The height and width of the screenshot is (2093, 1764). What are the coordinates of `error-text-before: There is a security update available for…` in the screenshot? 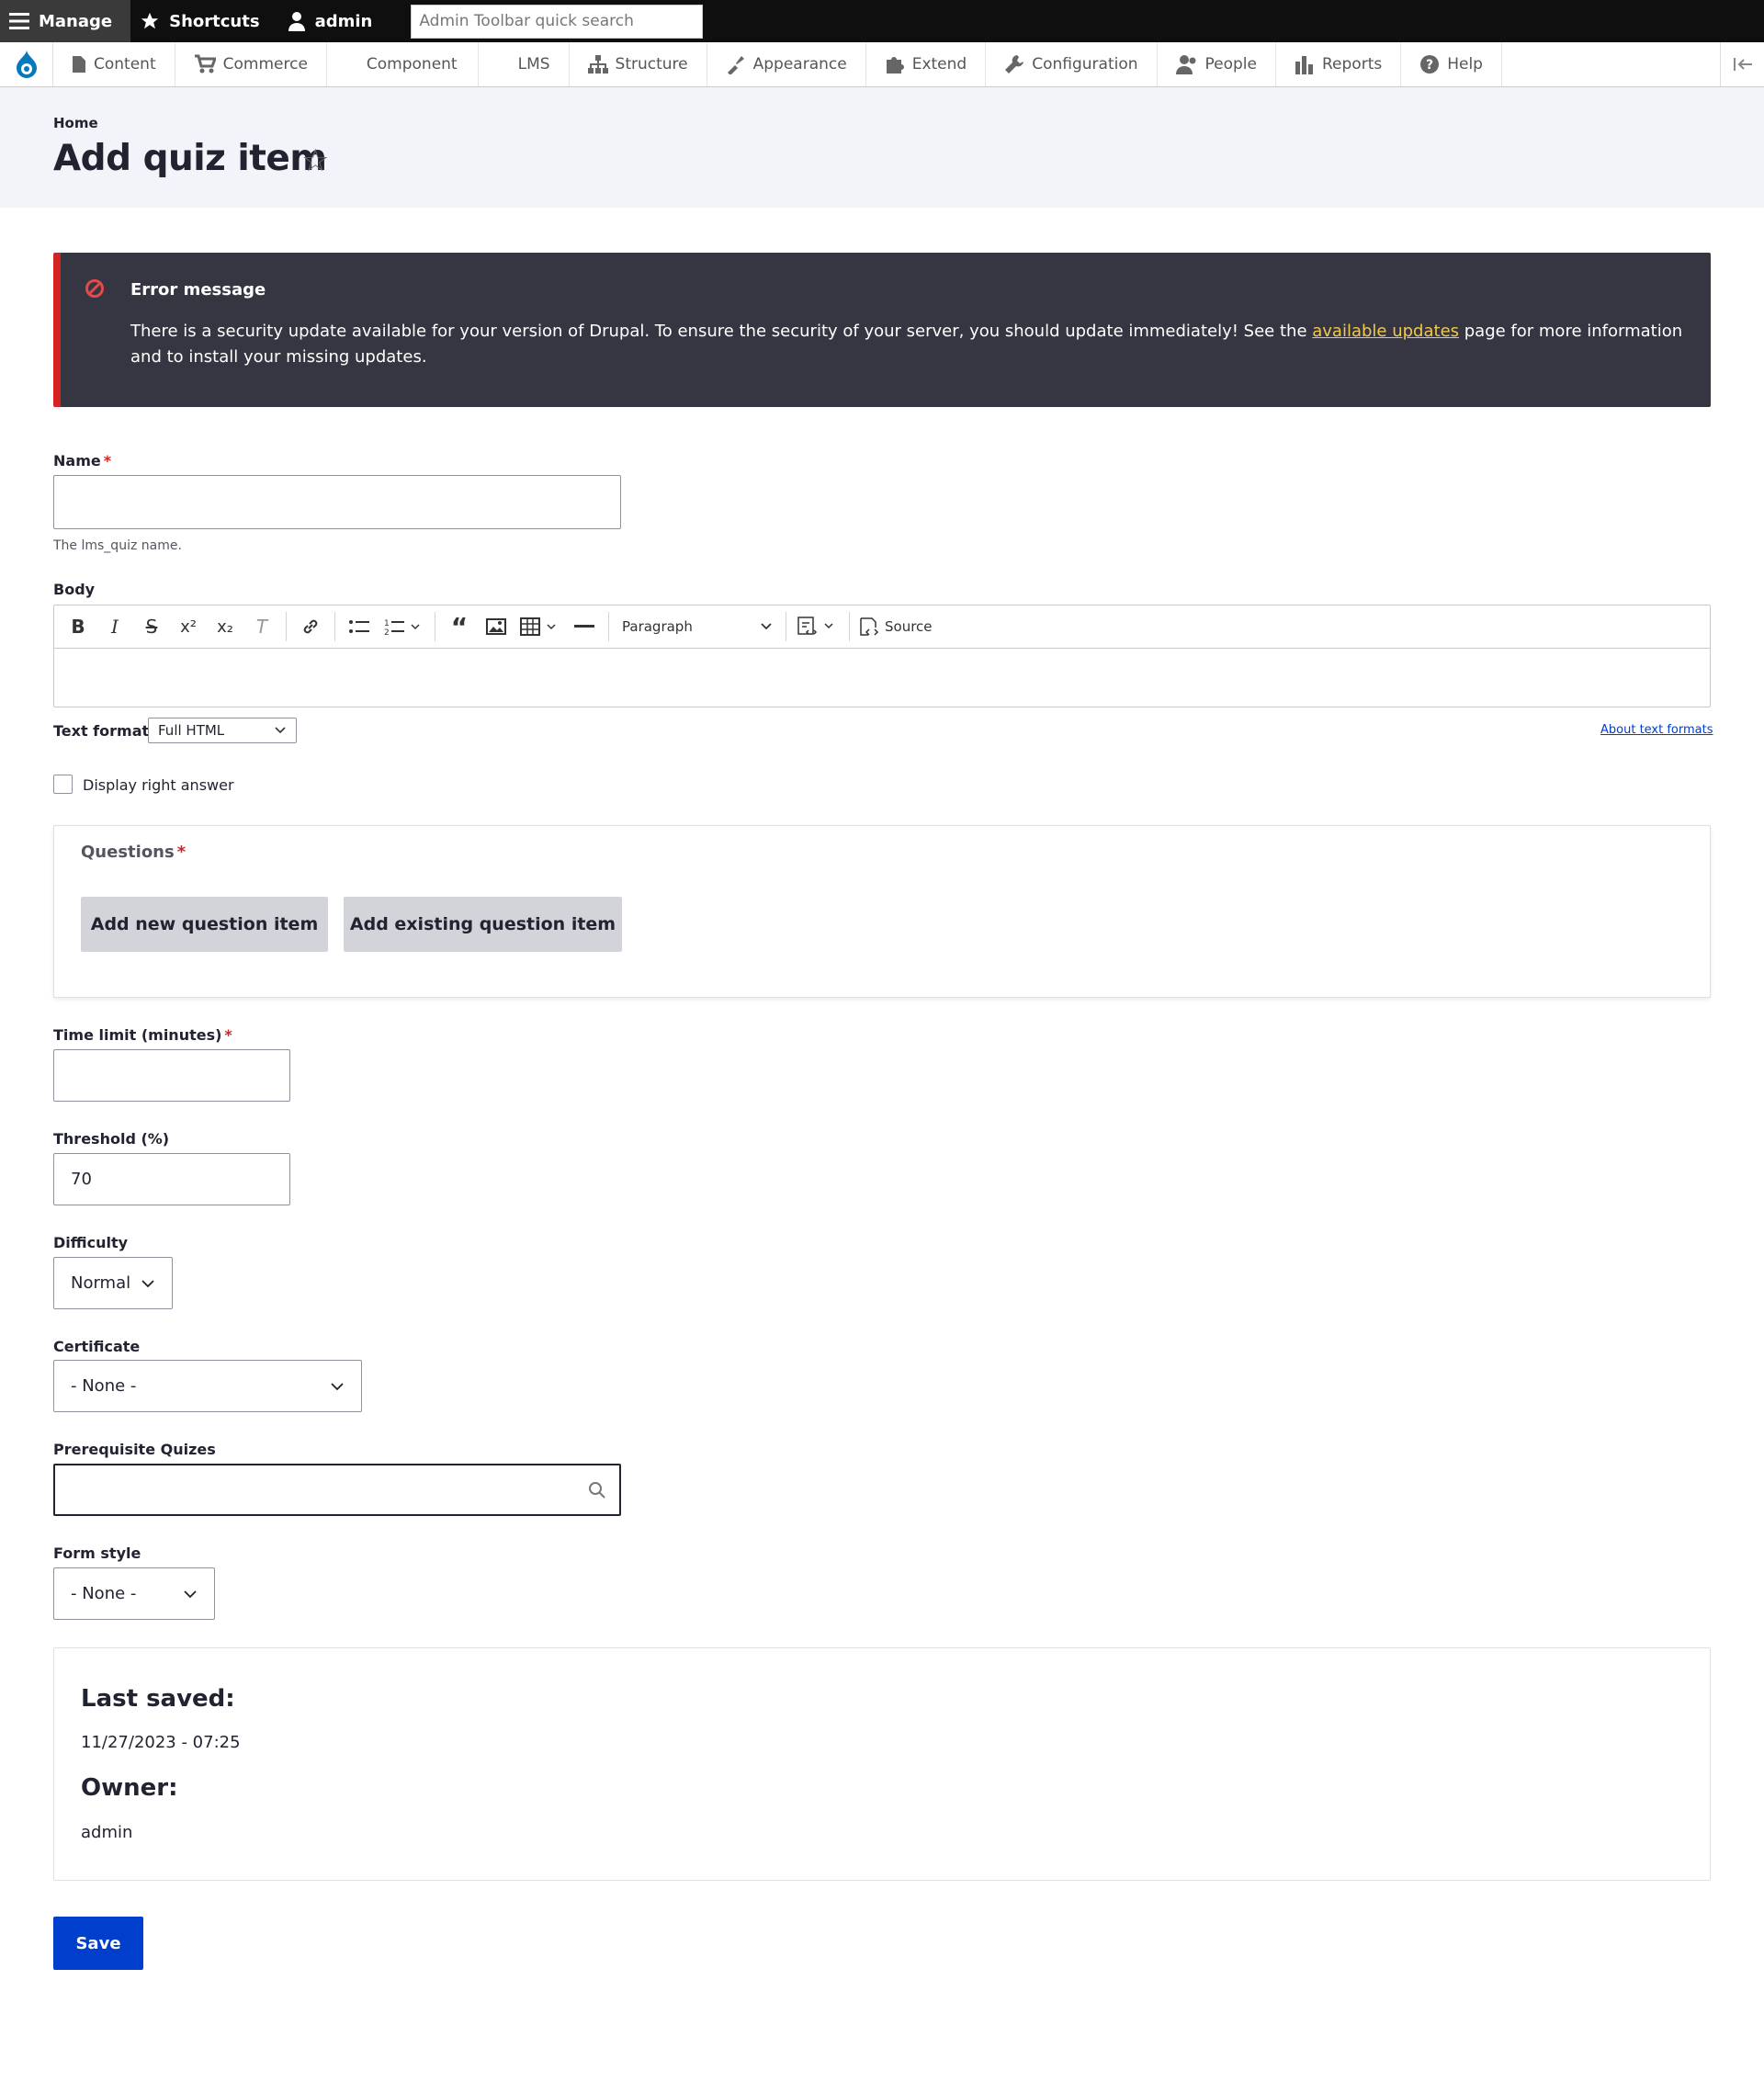 It's located at (721, 331).